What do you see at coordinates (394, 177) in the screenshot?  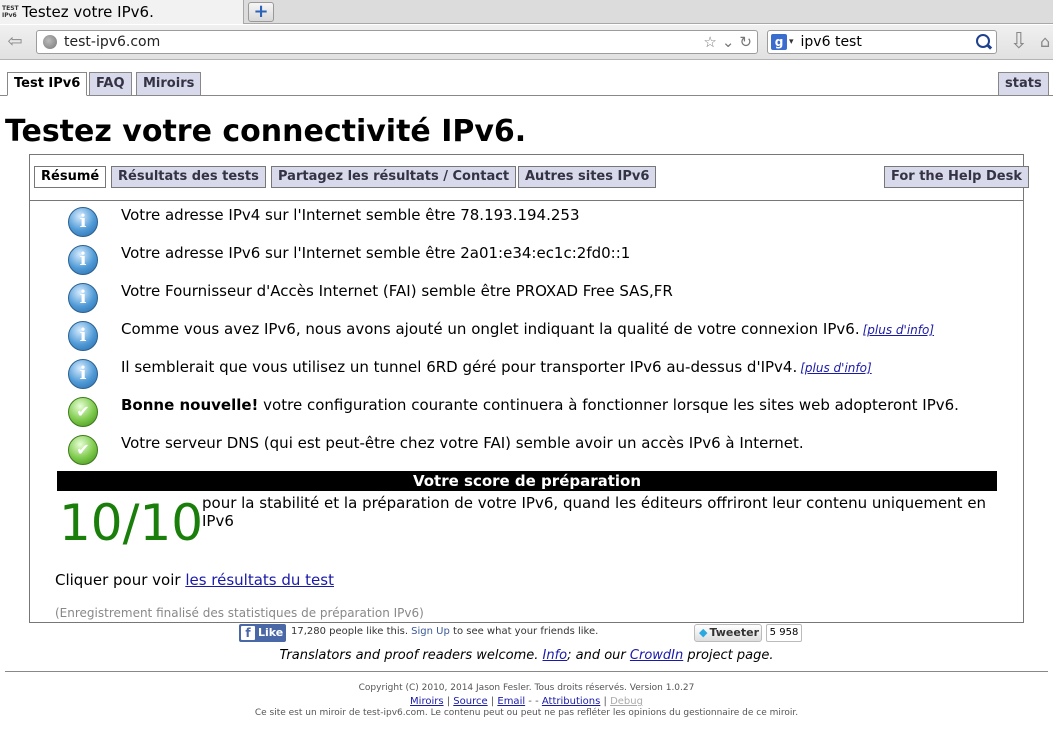 I see `tab-partagez: Partagez les résultats / Contact` at bounding box center [394, 177].